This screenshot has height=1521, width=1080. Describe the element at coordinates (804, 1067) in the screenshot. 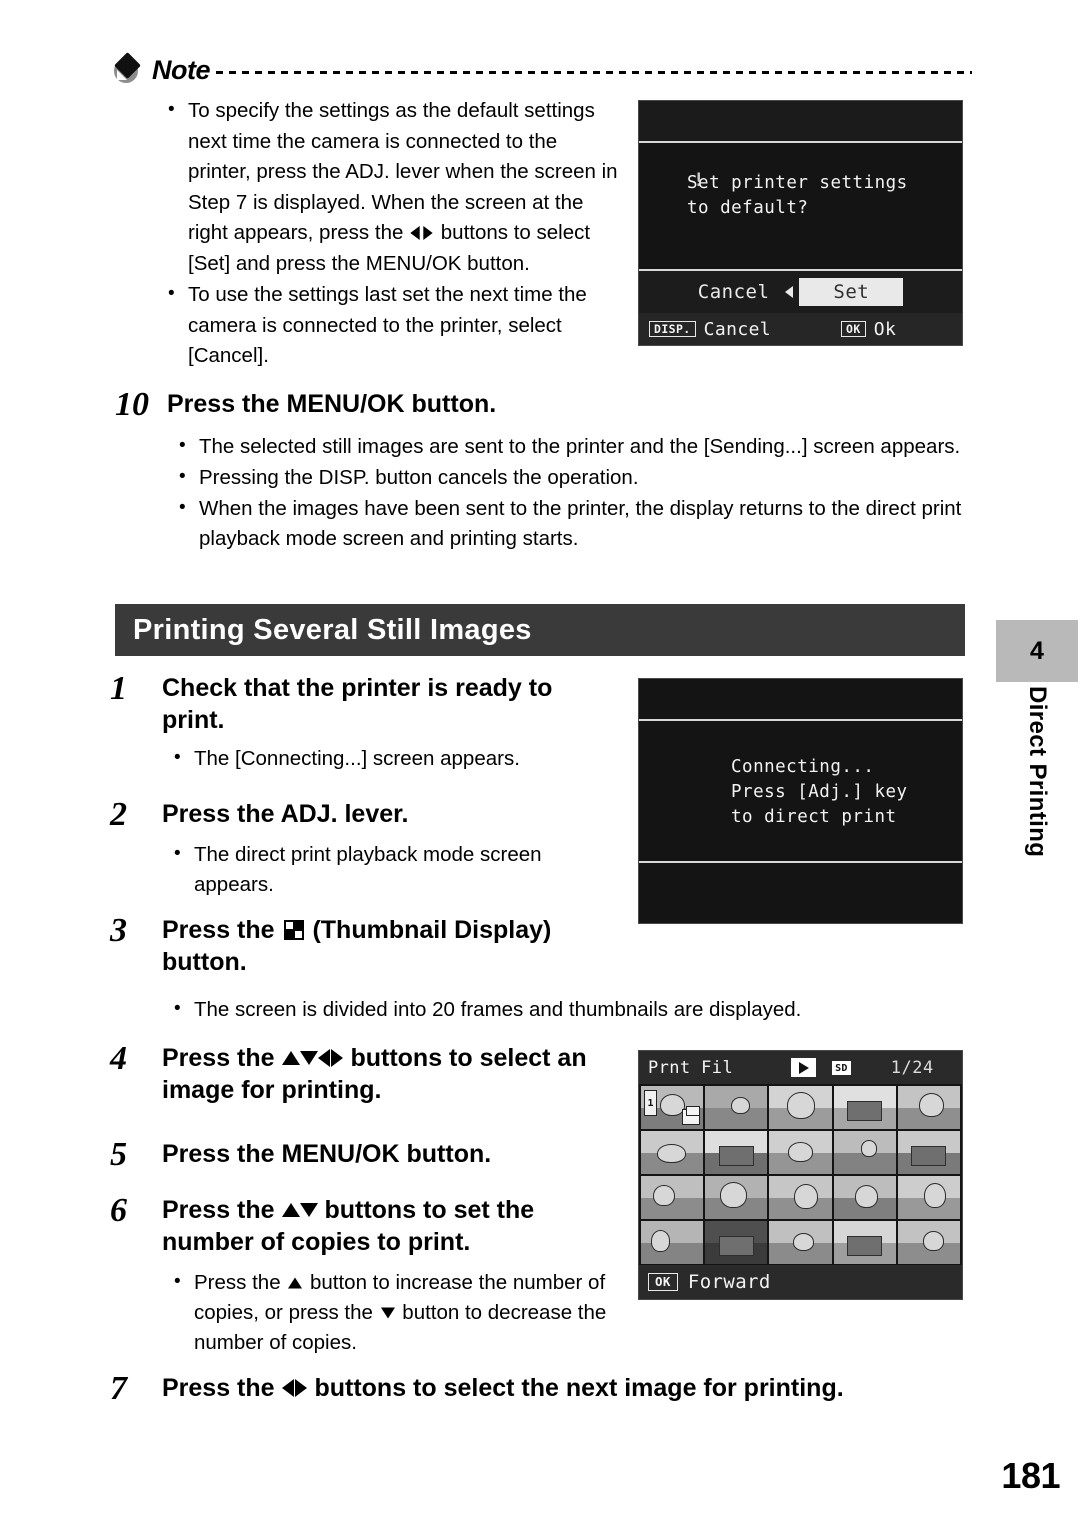

I see `play-icon` at that location.